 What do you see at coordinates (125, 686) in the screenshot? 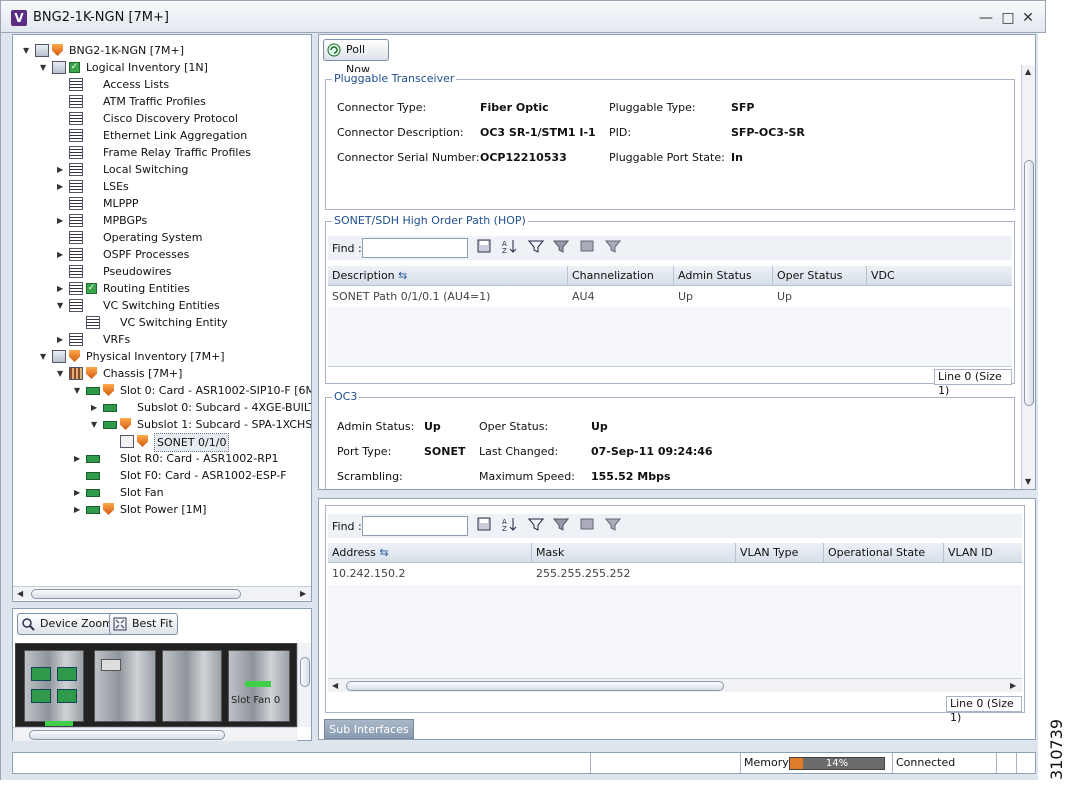
I see `slot-image-rp` at bounding box center [125, 686].